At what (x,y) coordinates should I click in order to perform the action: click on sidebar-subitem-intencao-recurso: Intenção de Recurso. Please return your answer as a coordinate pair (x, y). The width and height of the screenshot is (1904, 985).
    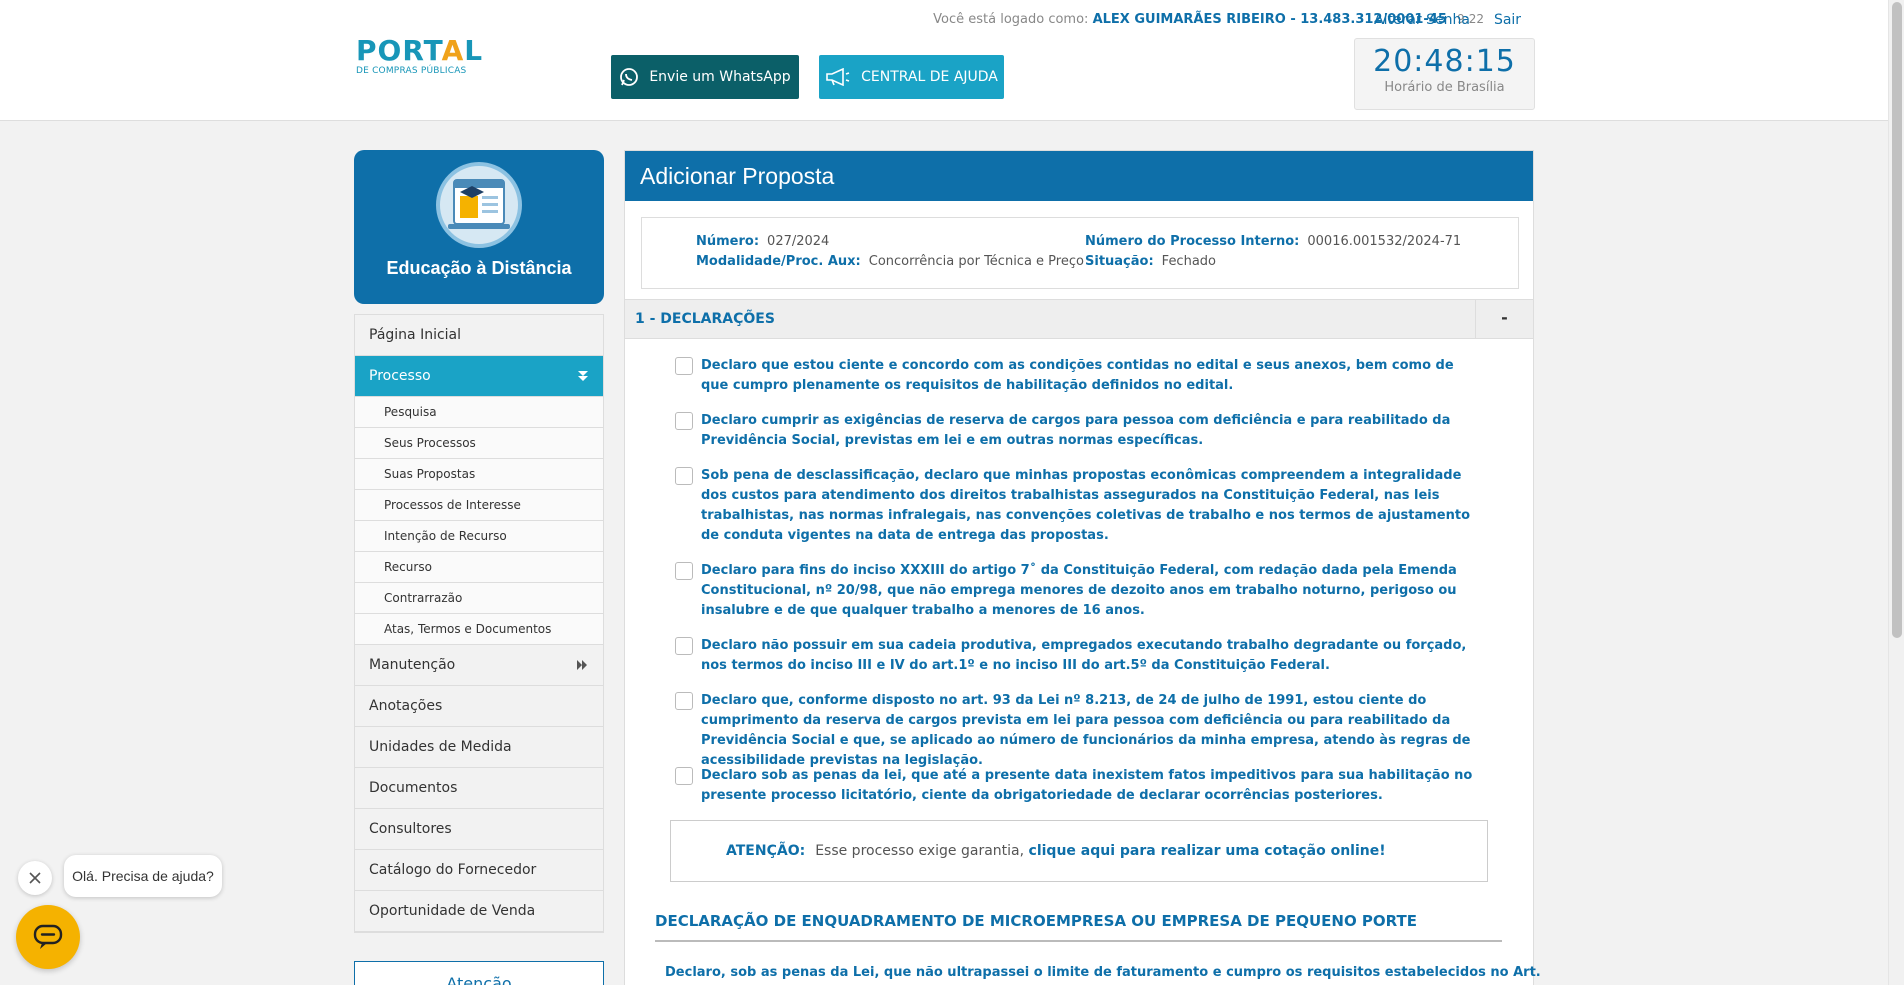
    Looking at the image, I should click on (479, 536).